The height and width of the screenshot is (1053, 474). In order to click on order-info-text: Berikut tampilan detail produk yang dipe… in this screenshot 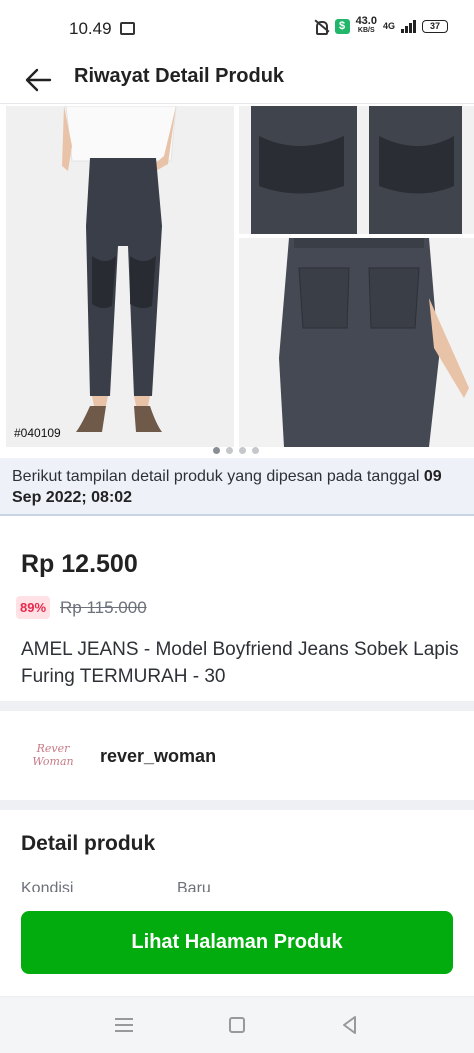, I will do `click(218, 476)`.